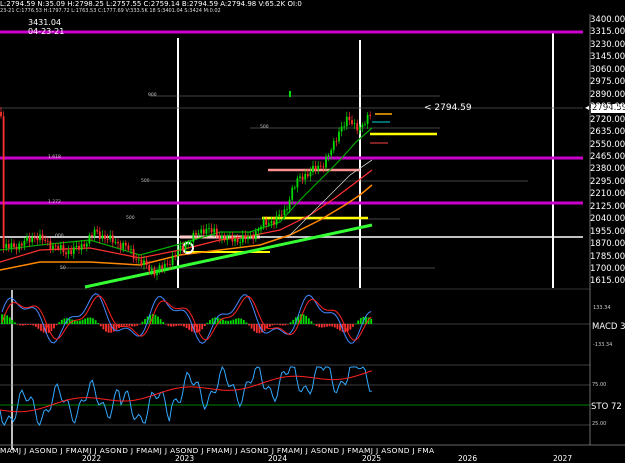  Describe the element at coordinates (607, 94) in the screenshot. I see `price-tick-label: 2890.00` at that location.